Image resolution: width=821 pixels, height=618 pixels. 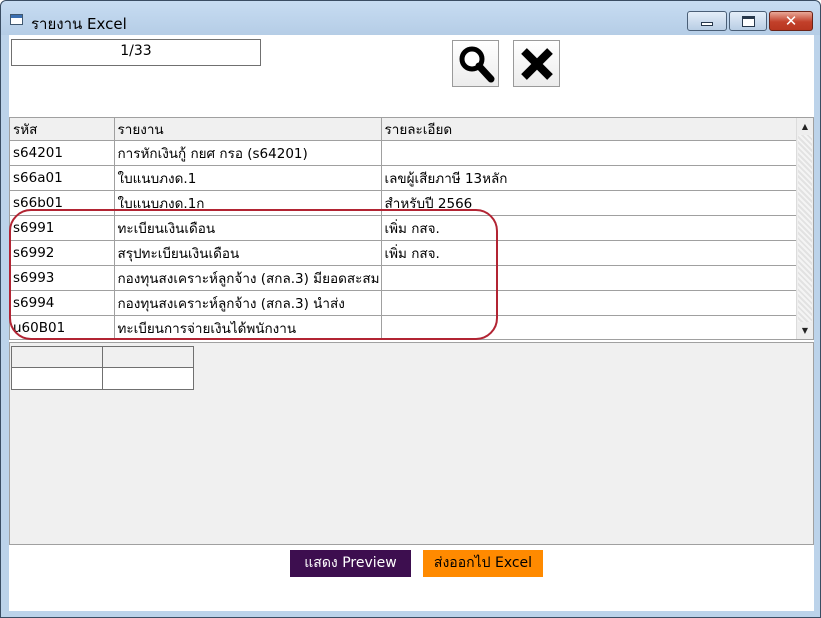 I want to click on cell-code: s66b01, so click(x=62, y=203).